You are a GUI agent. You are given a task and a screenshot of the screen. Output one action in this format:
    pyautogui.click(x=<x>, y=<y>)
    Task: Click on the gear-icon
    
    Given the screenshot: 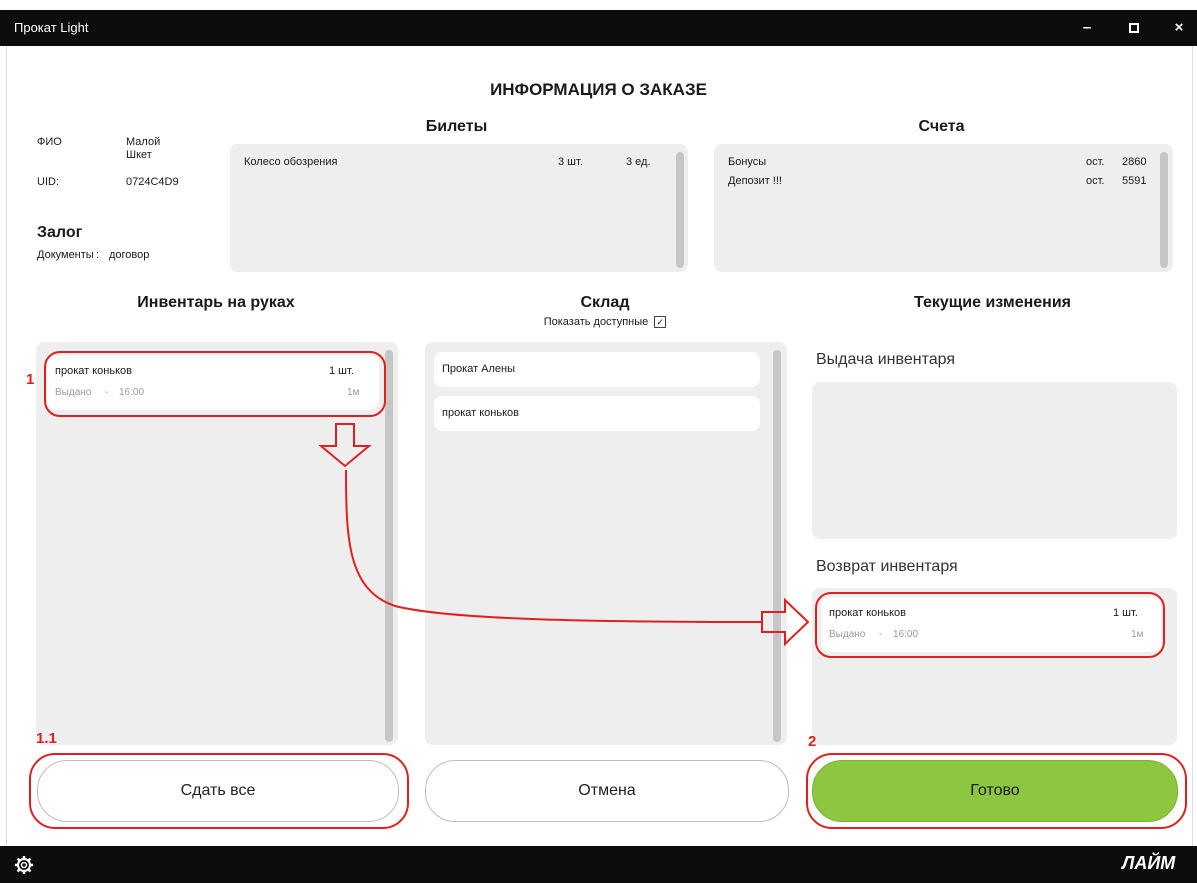 What is the action you would take?
    pyautogui.click(x=24, y=867)
    